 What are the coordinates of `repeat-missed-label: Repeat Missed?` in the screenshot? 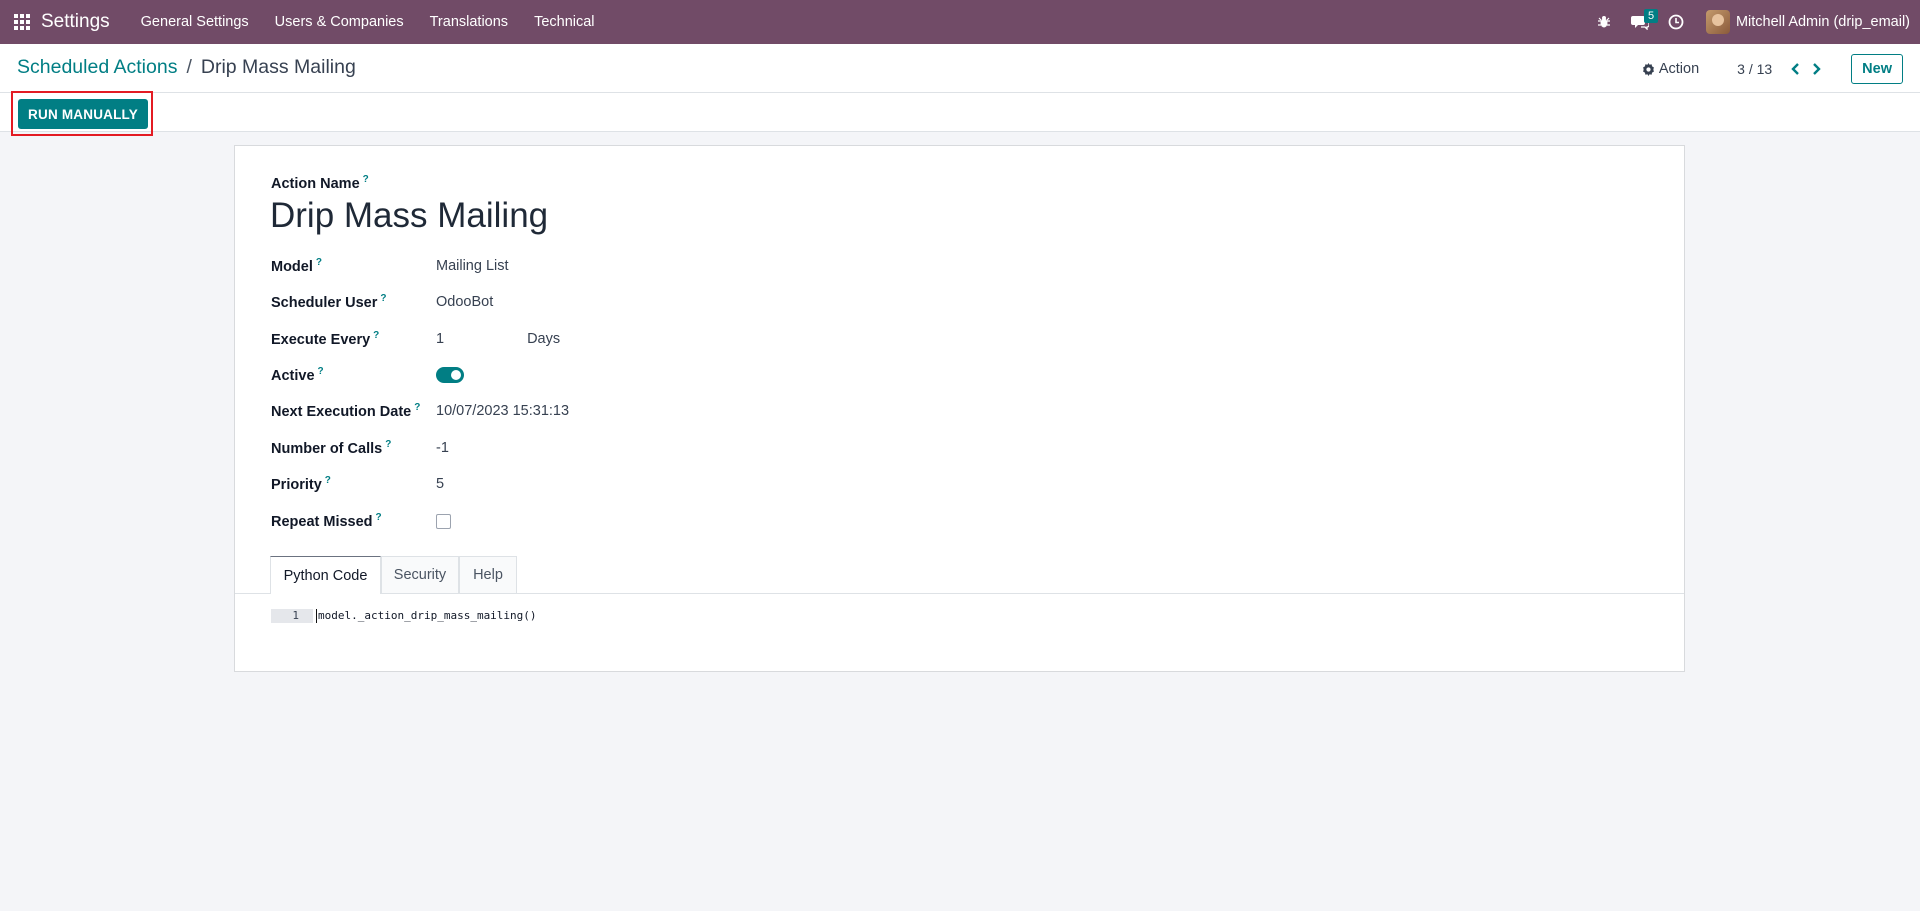 It's located at (353, 521).